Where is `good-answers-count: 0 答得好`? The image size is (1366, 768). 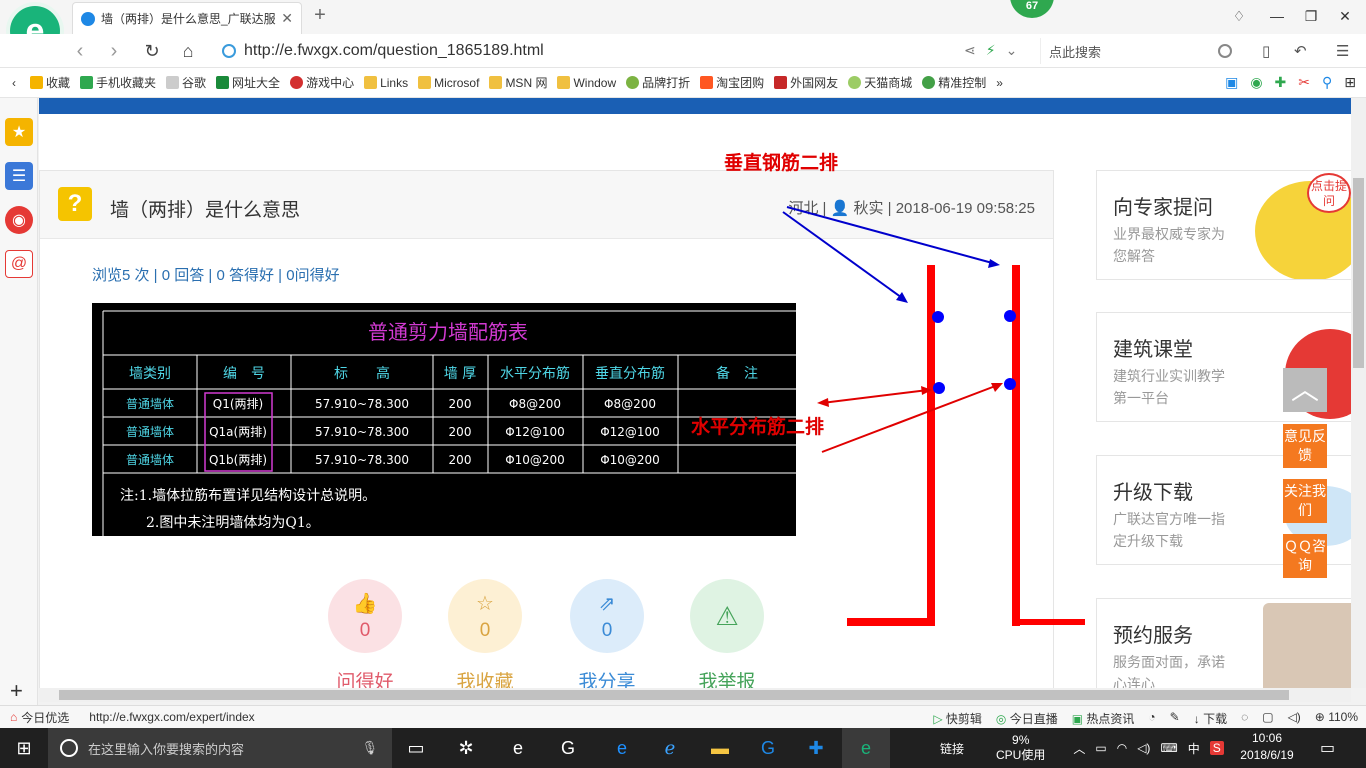
good-answers-count: 0 答得好 is located at coordinates (246, 275).